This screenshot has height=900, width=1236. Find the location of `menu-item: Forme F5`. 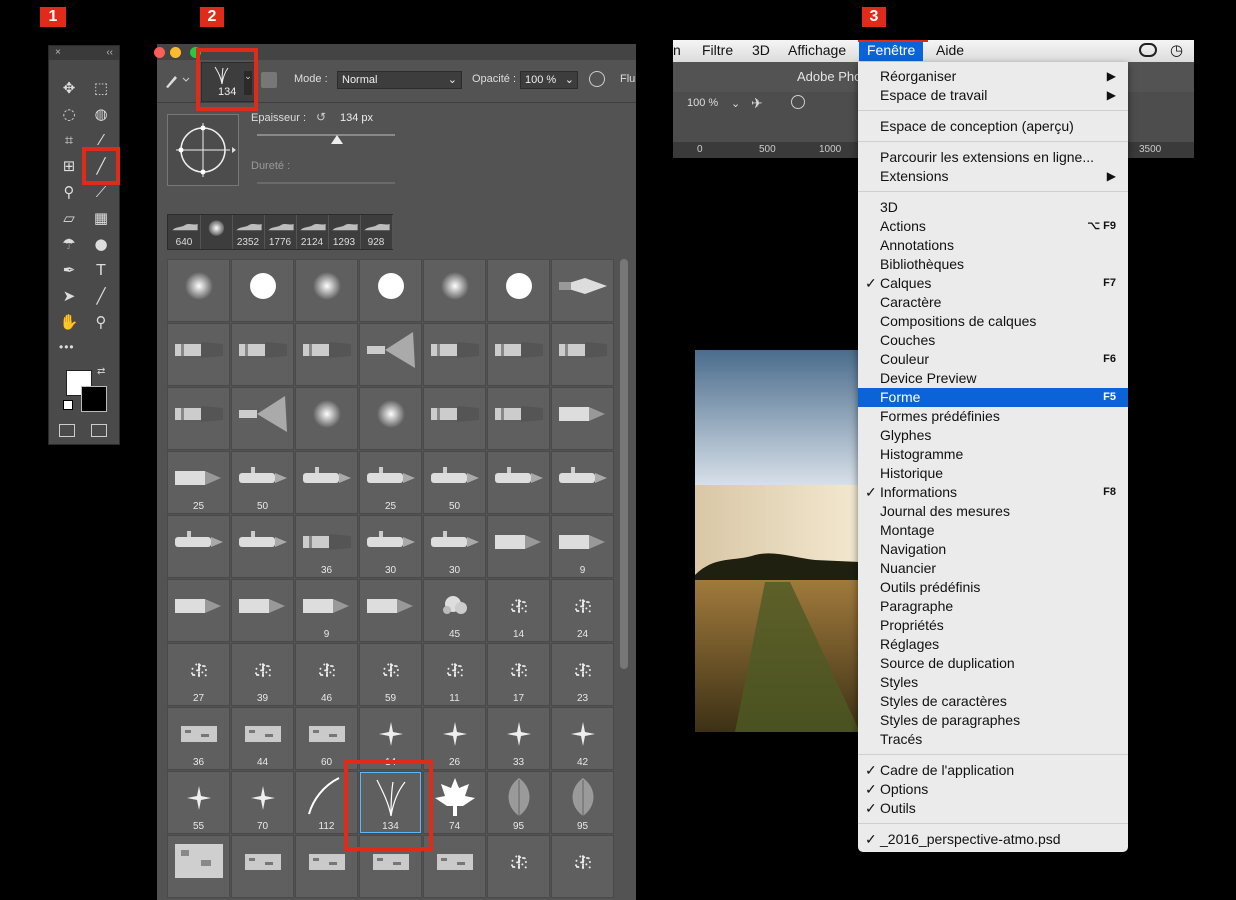

menu-item: Forme F5 is located at coordinates (993, 397).